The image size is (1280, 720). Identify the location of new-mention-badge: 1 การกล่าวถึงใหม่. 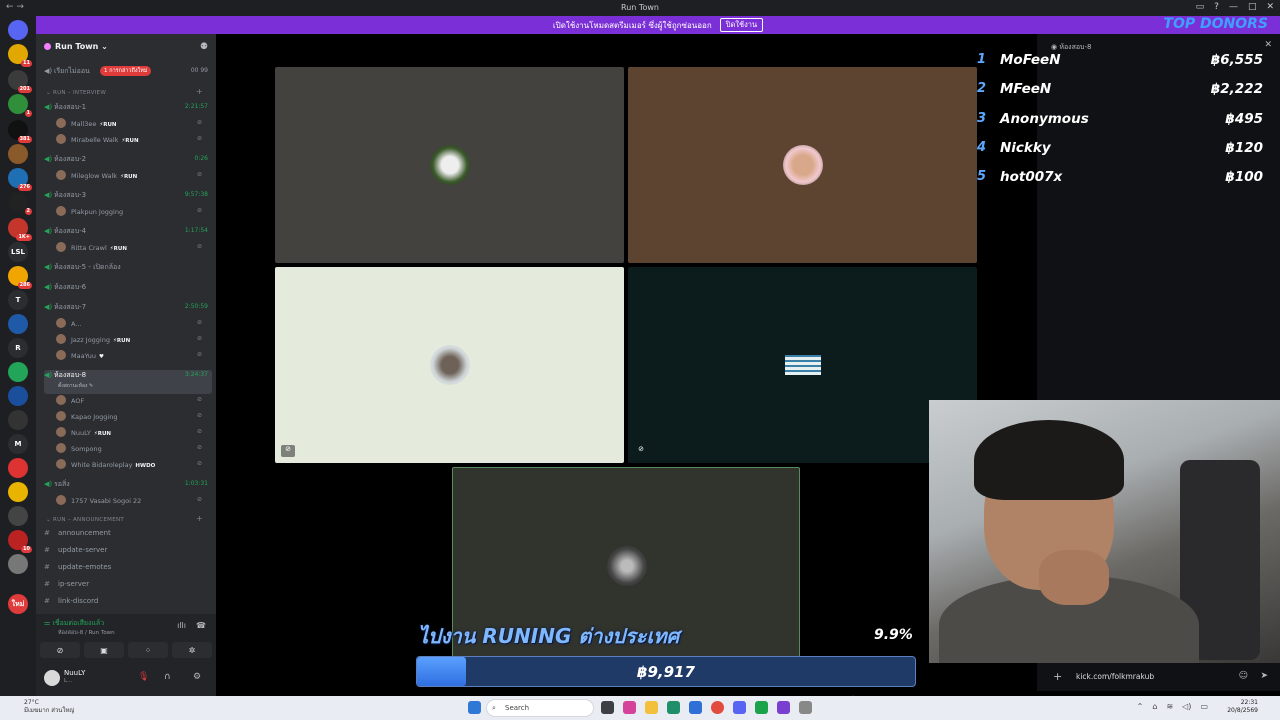
(126, 71).